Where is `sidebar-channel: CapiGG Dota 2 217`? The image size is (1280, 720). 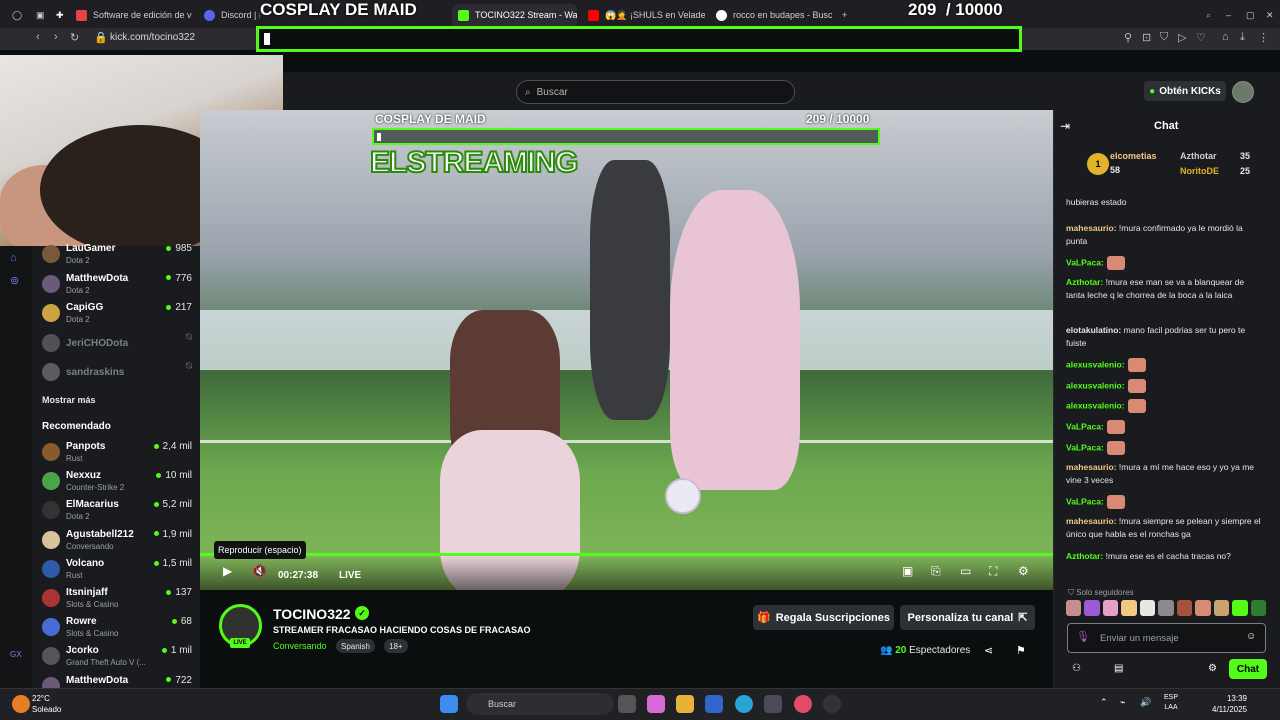 sidebar-channel: CapiGG Dota 2 217 is located at coordinates (117, 315).